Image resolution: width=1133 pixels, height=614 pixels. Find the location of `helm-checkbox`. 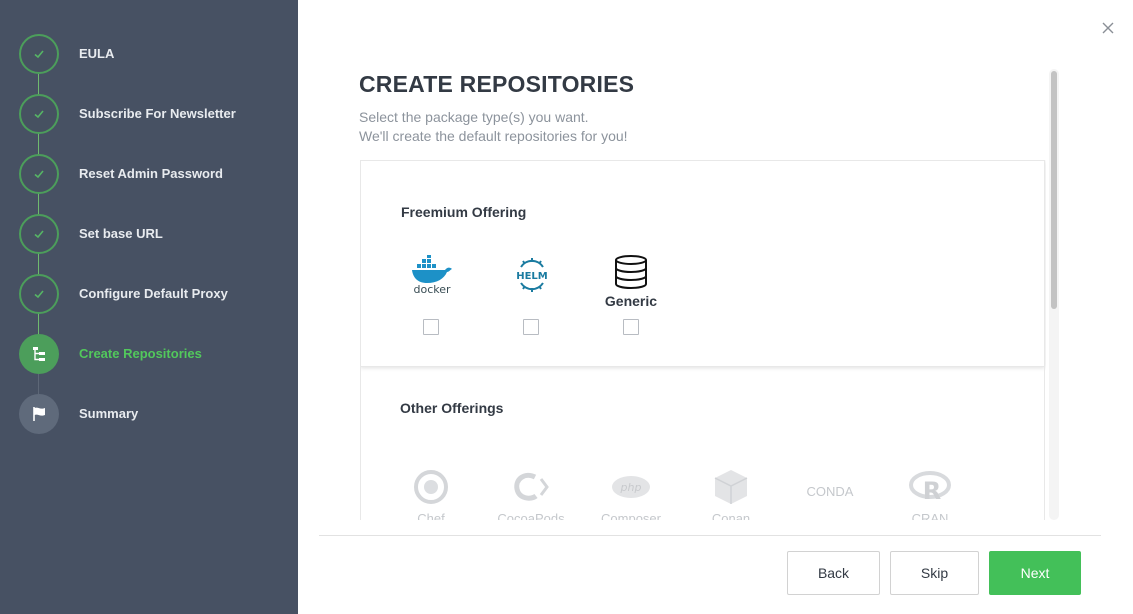

helm-checkbox is located at coordinates (531, 327).